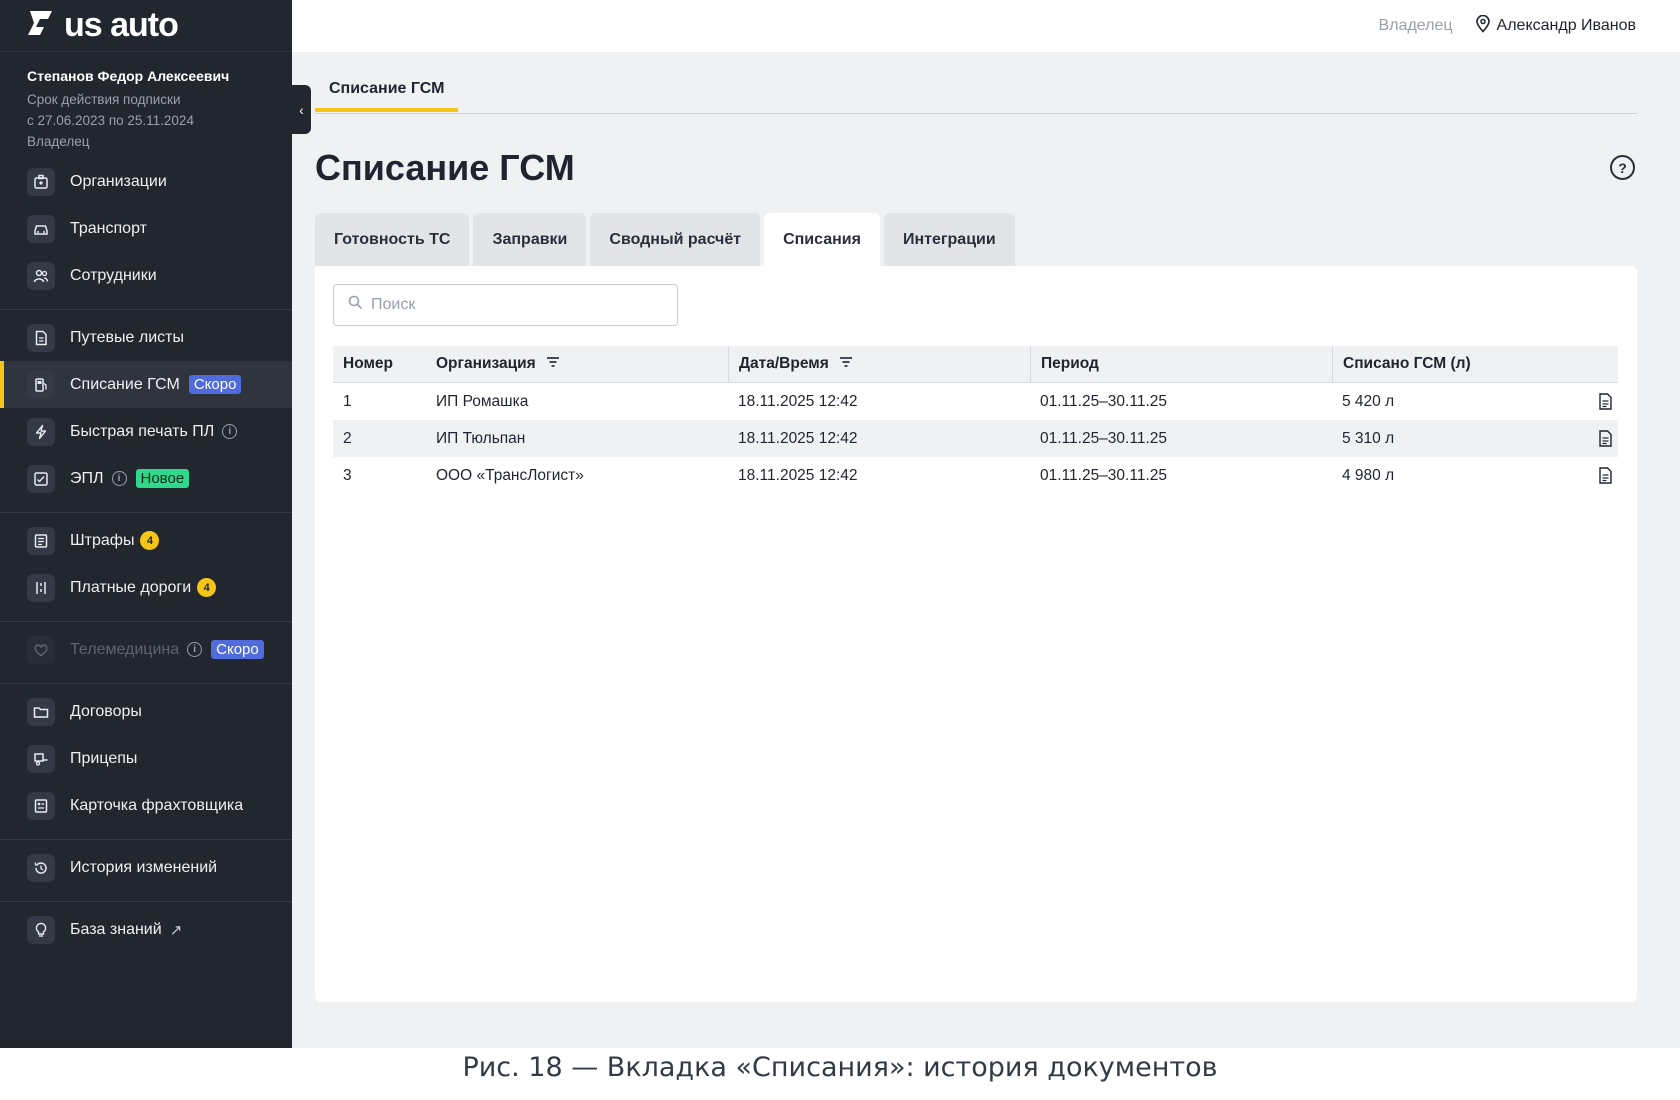  What do you see at coordinates (976, 113) in the screenshot?
I see `breadcrumb-divider` at bounding box center [976, 113].